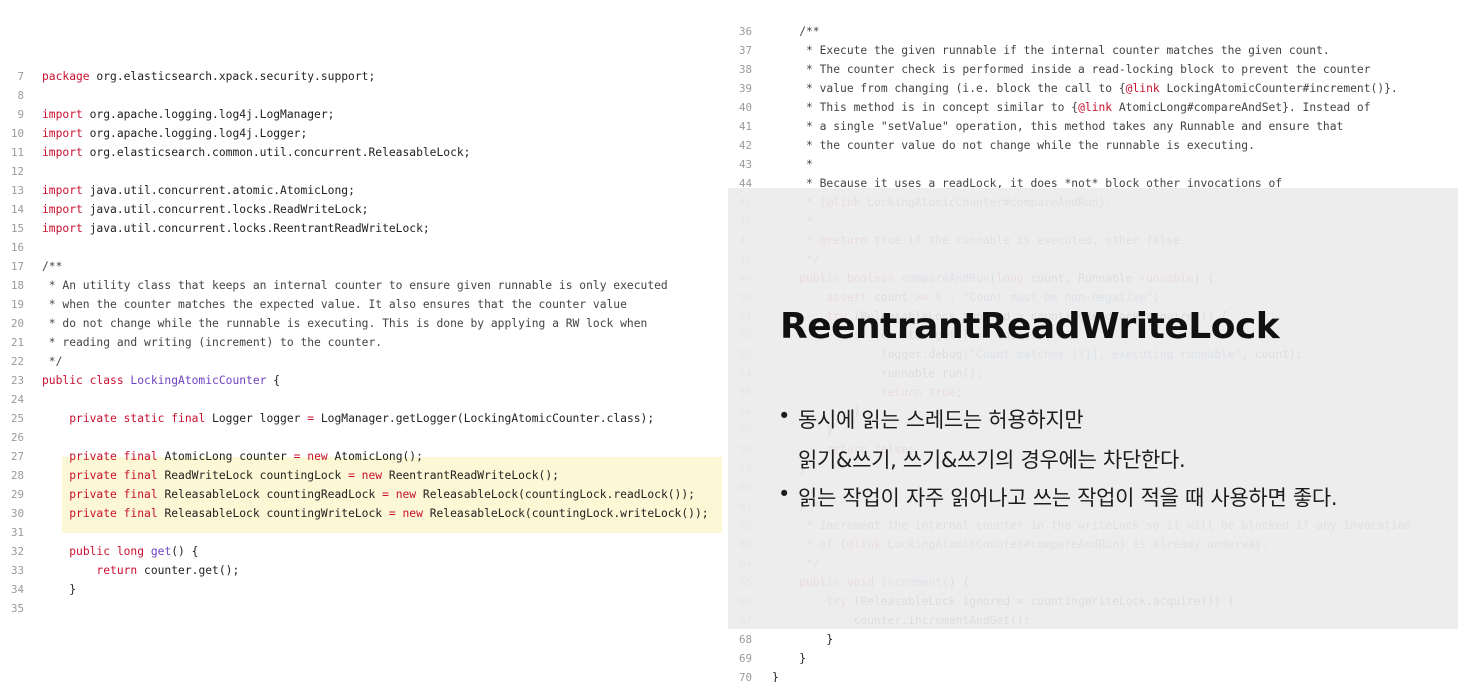  What do you see at coordinates (17, 418) in the screenshot?
I see `line-number: 25` at bounding box center [17, 418].